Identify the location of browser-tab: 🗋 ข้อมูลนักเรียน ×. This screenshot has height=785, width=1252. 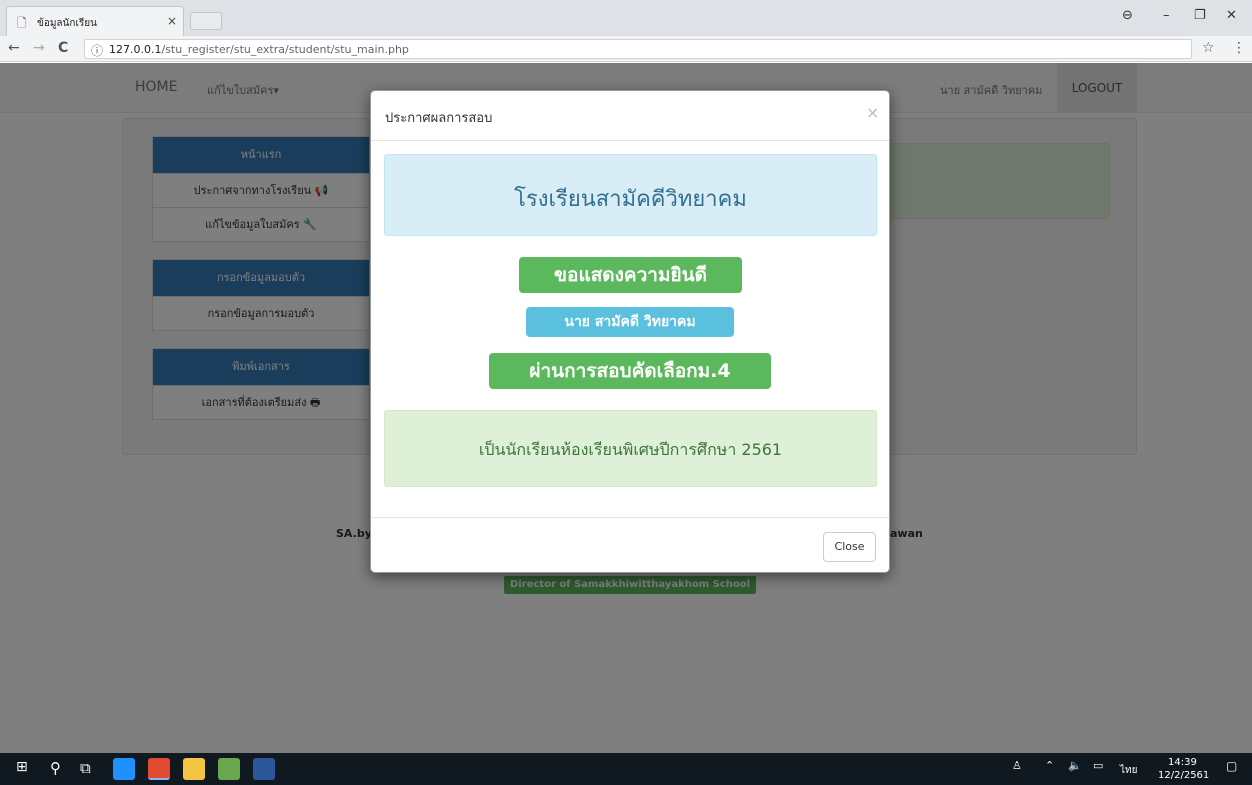
(95, 21).